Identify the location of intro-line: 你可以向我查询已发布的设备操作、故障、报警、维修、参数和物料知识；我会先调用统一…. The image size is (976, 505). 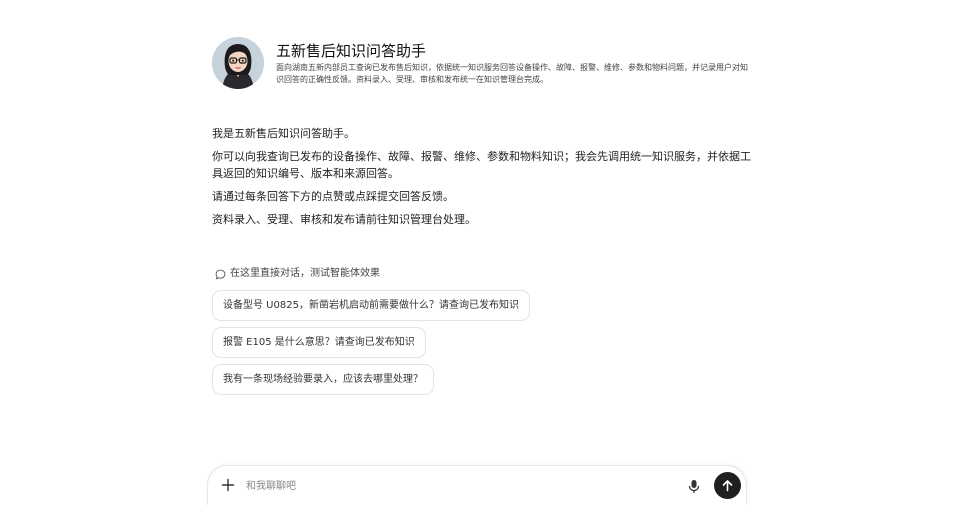
(481, 165).